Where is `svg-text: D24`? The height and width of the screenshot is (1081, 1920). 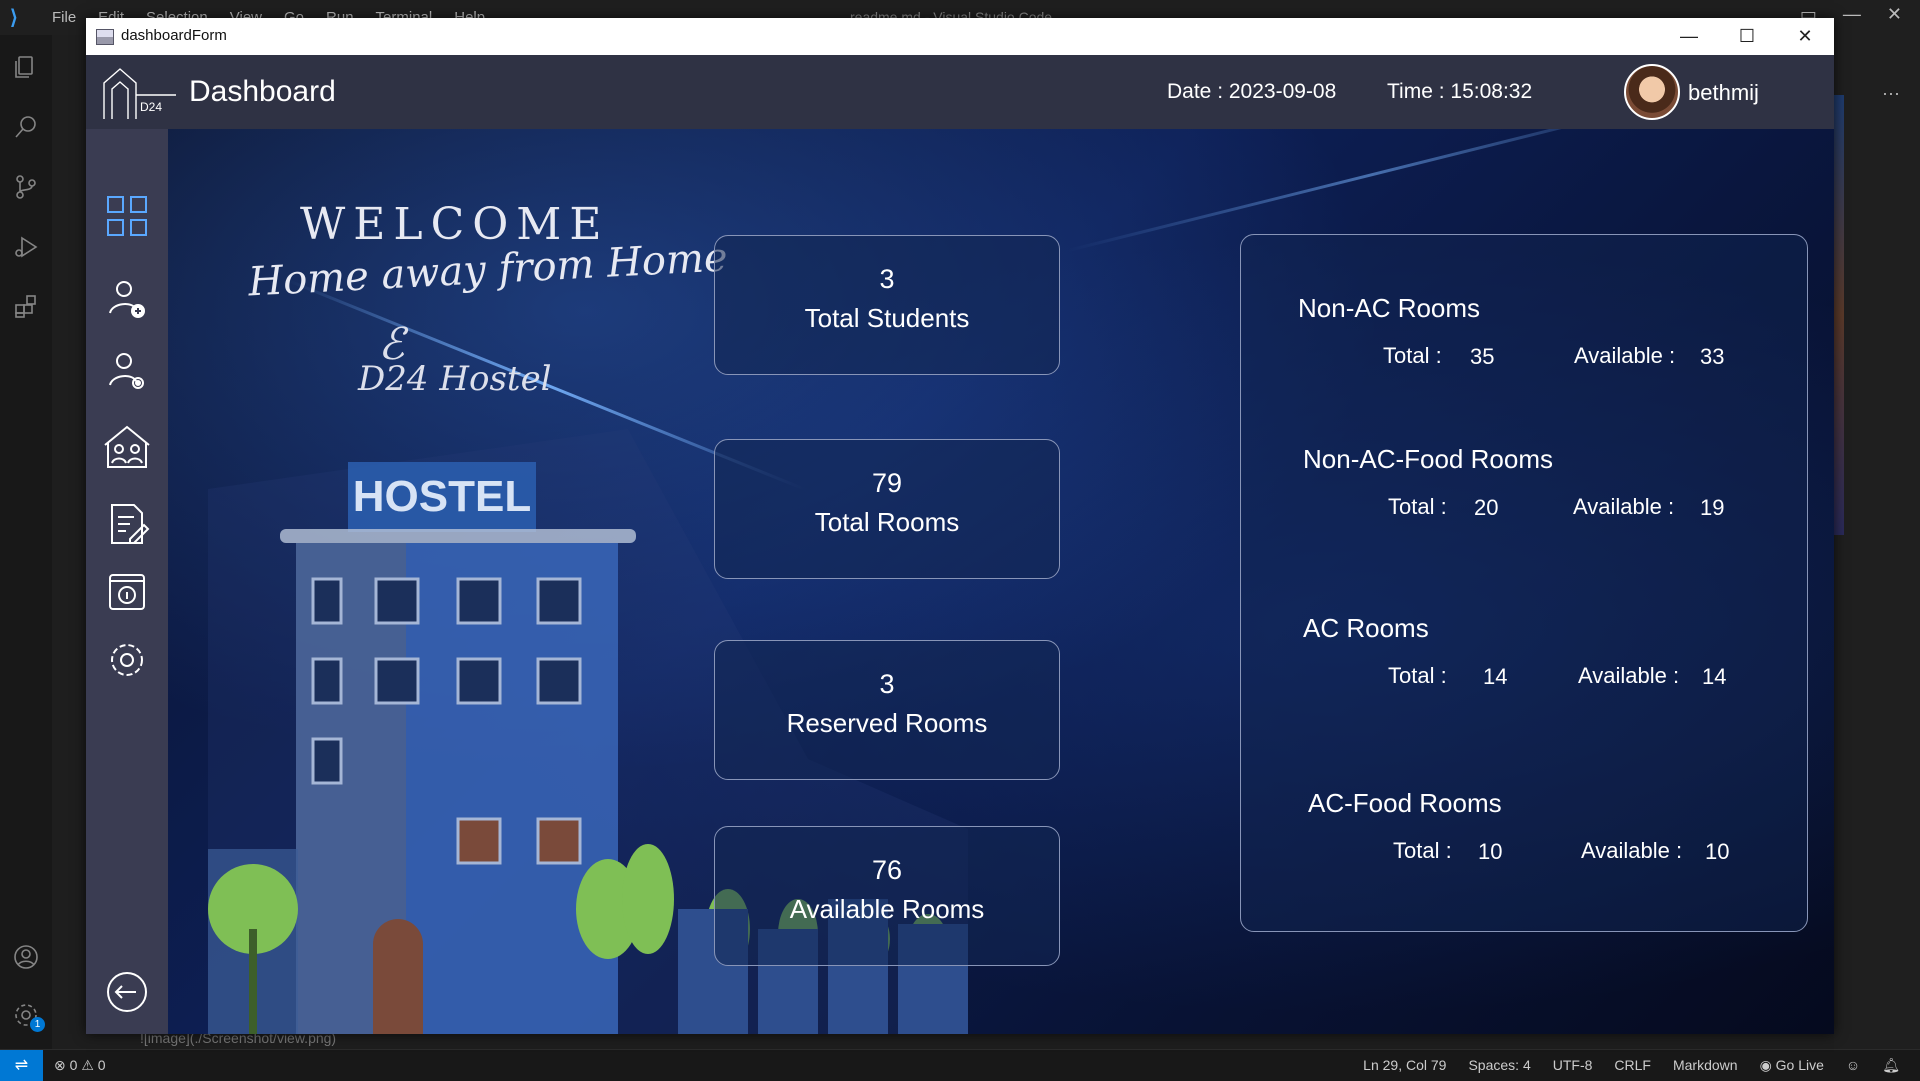
svg-text: D24 is located at coordinates (151, 107).